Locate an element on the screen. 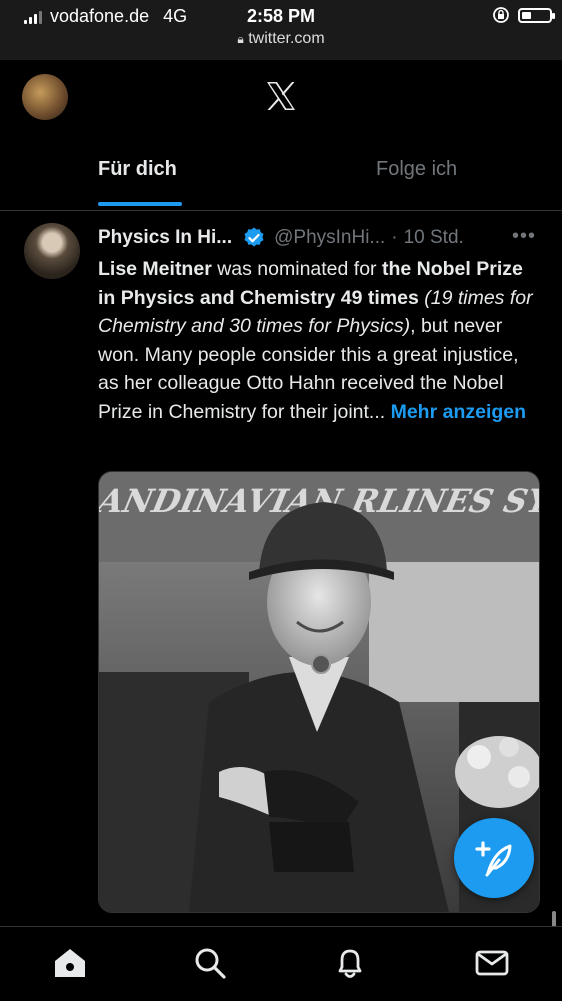 The height and width of the screenshot is (1001, 562). author-avatar is located at coordinates (52, 251).